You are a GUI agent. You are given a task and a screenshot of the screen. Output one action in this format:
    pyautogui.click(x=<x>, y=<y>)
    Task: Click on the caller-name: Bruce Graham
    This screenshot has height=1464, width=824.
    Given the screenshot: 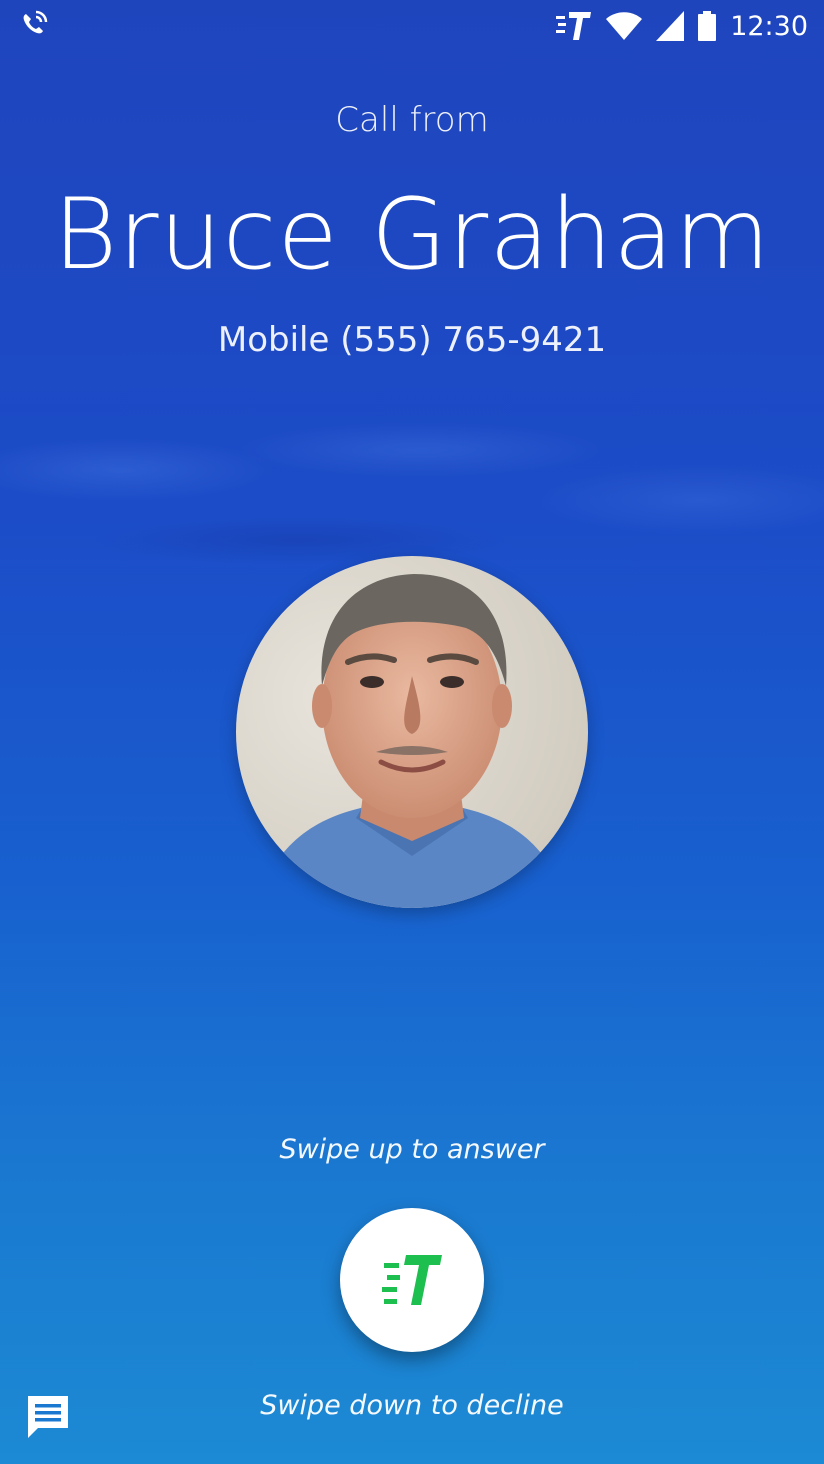 What is the action you would take?
    pyautogui.click(x=412, y=235)
    